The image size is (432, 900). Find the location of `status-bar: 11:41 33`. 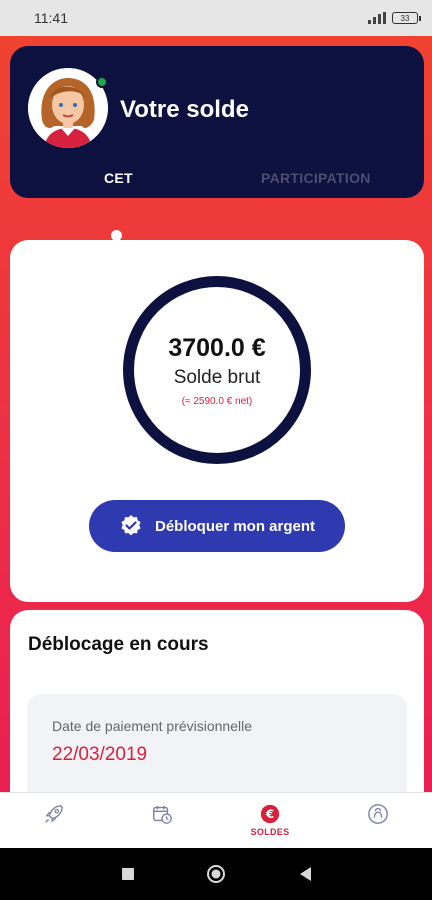

status-bar: 11:41 33 is located at coordinates (216, 18).